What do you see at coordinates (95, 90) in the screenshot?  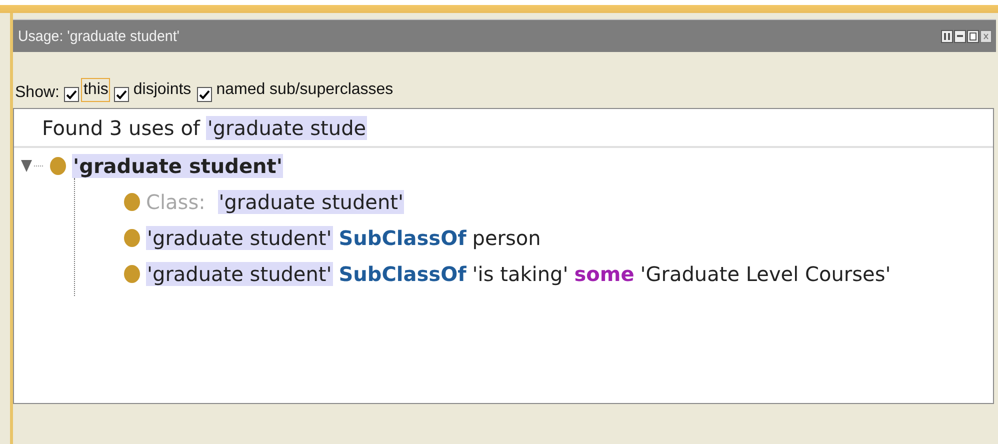 I see `option-label: this` at bounding box center [95, 90].